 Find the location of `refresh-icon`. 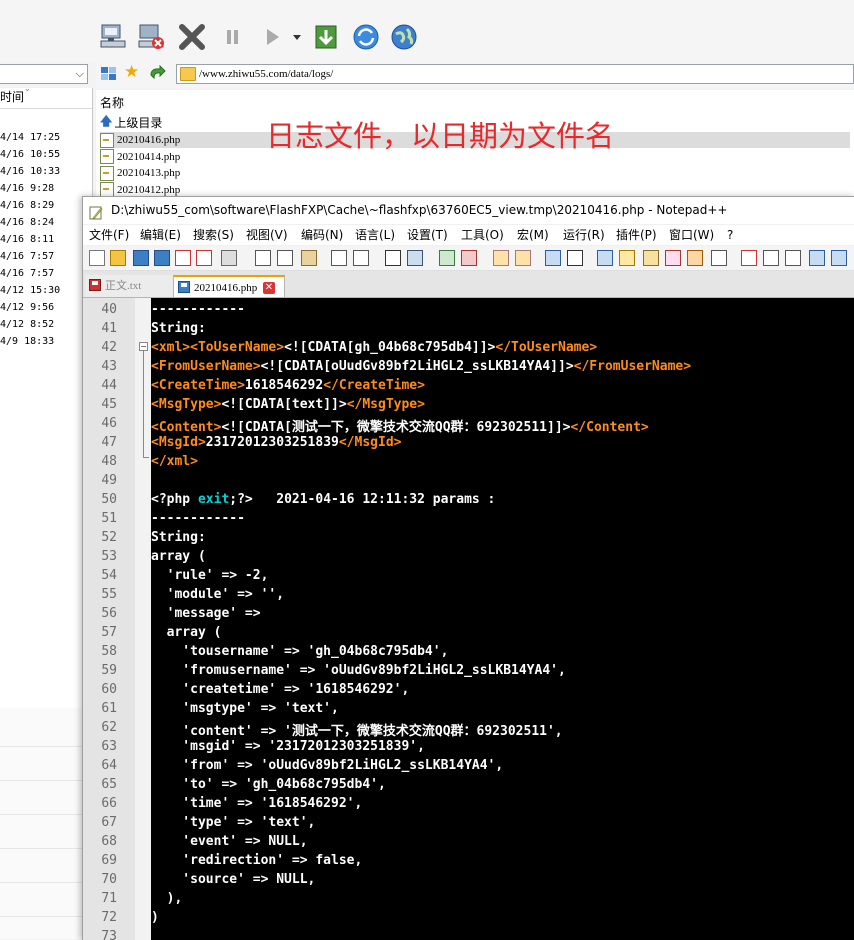

refresh-icon is located at coordinates (366, 37).